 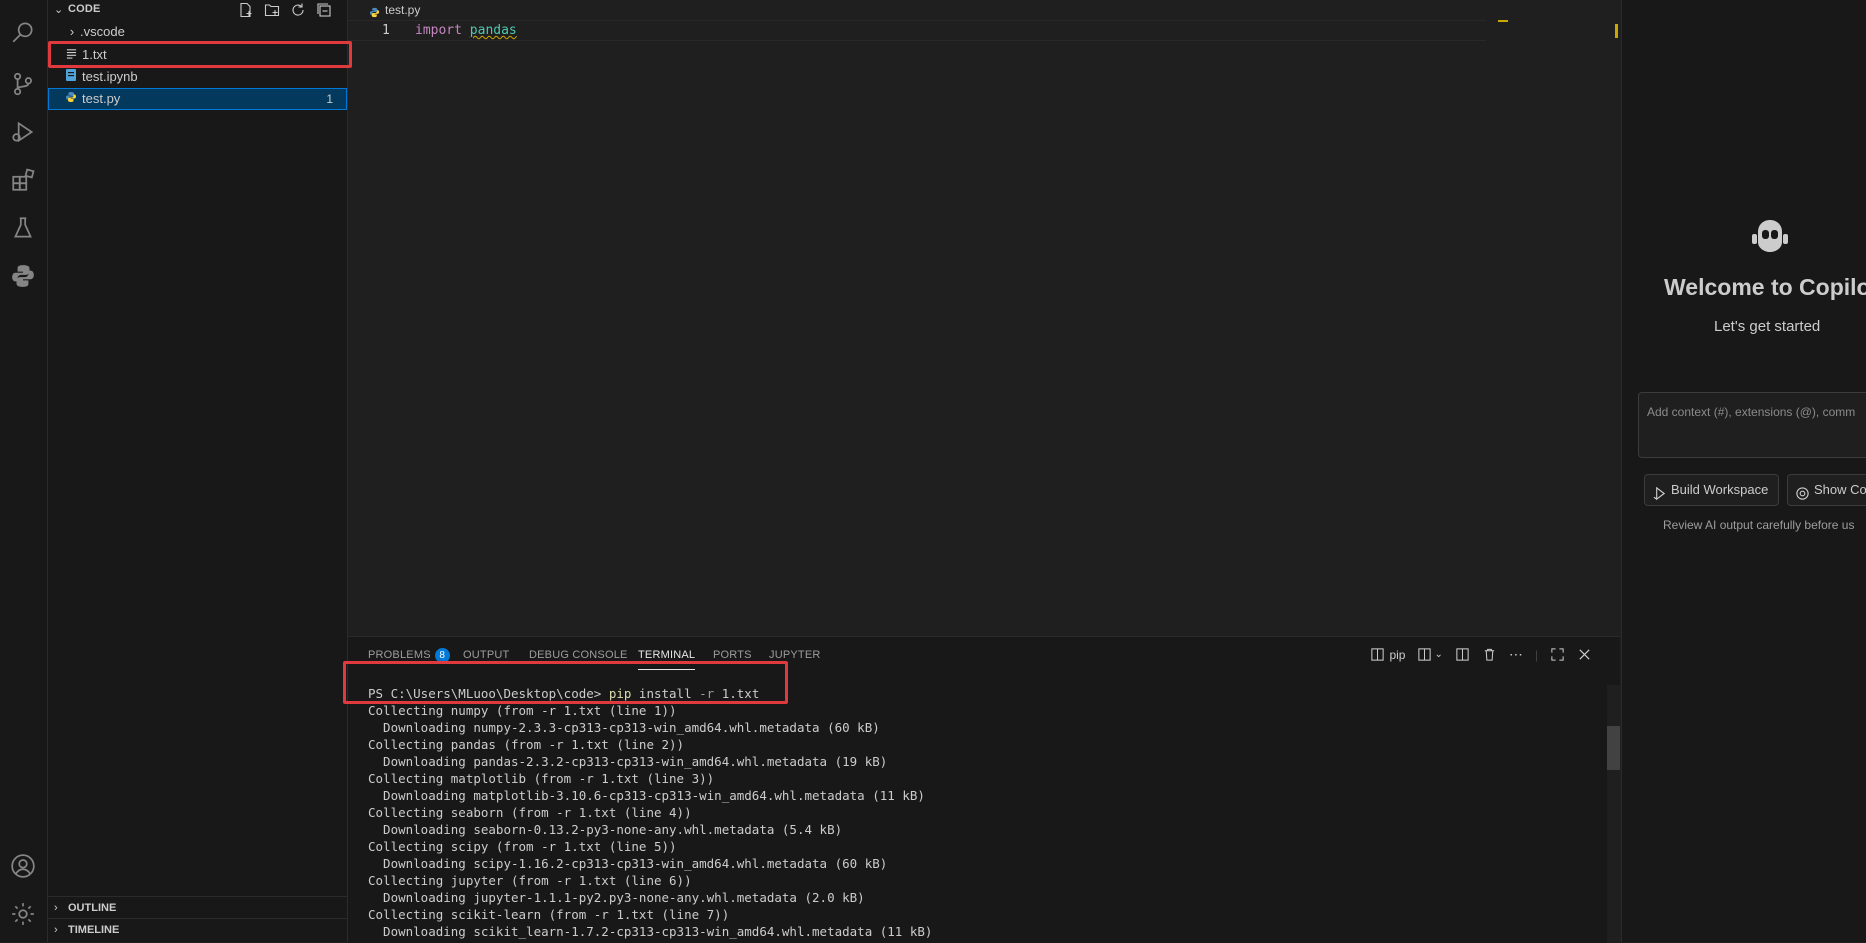 What do you see at coordinates (272, 10) in the screenshot?
I see `new-folder-icon` at bounding box center [272, 10].